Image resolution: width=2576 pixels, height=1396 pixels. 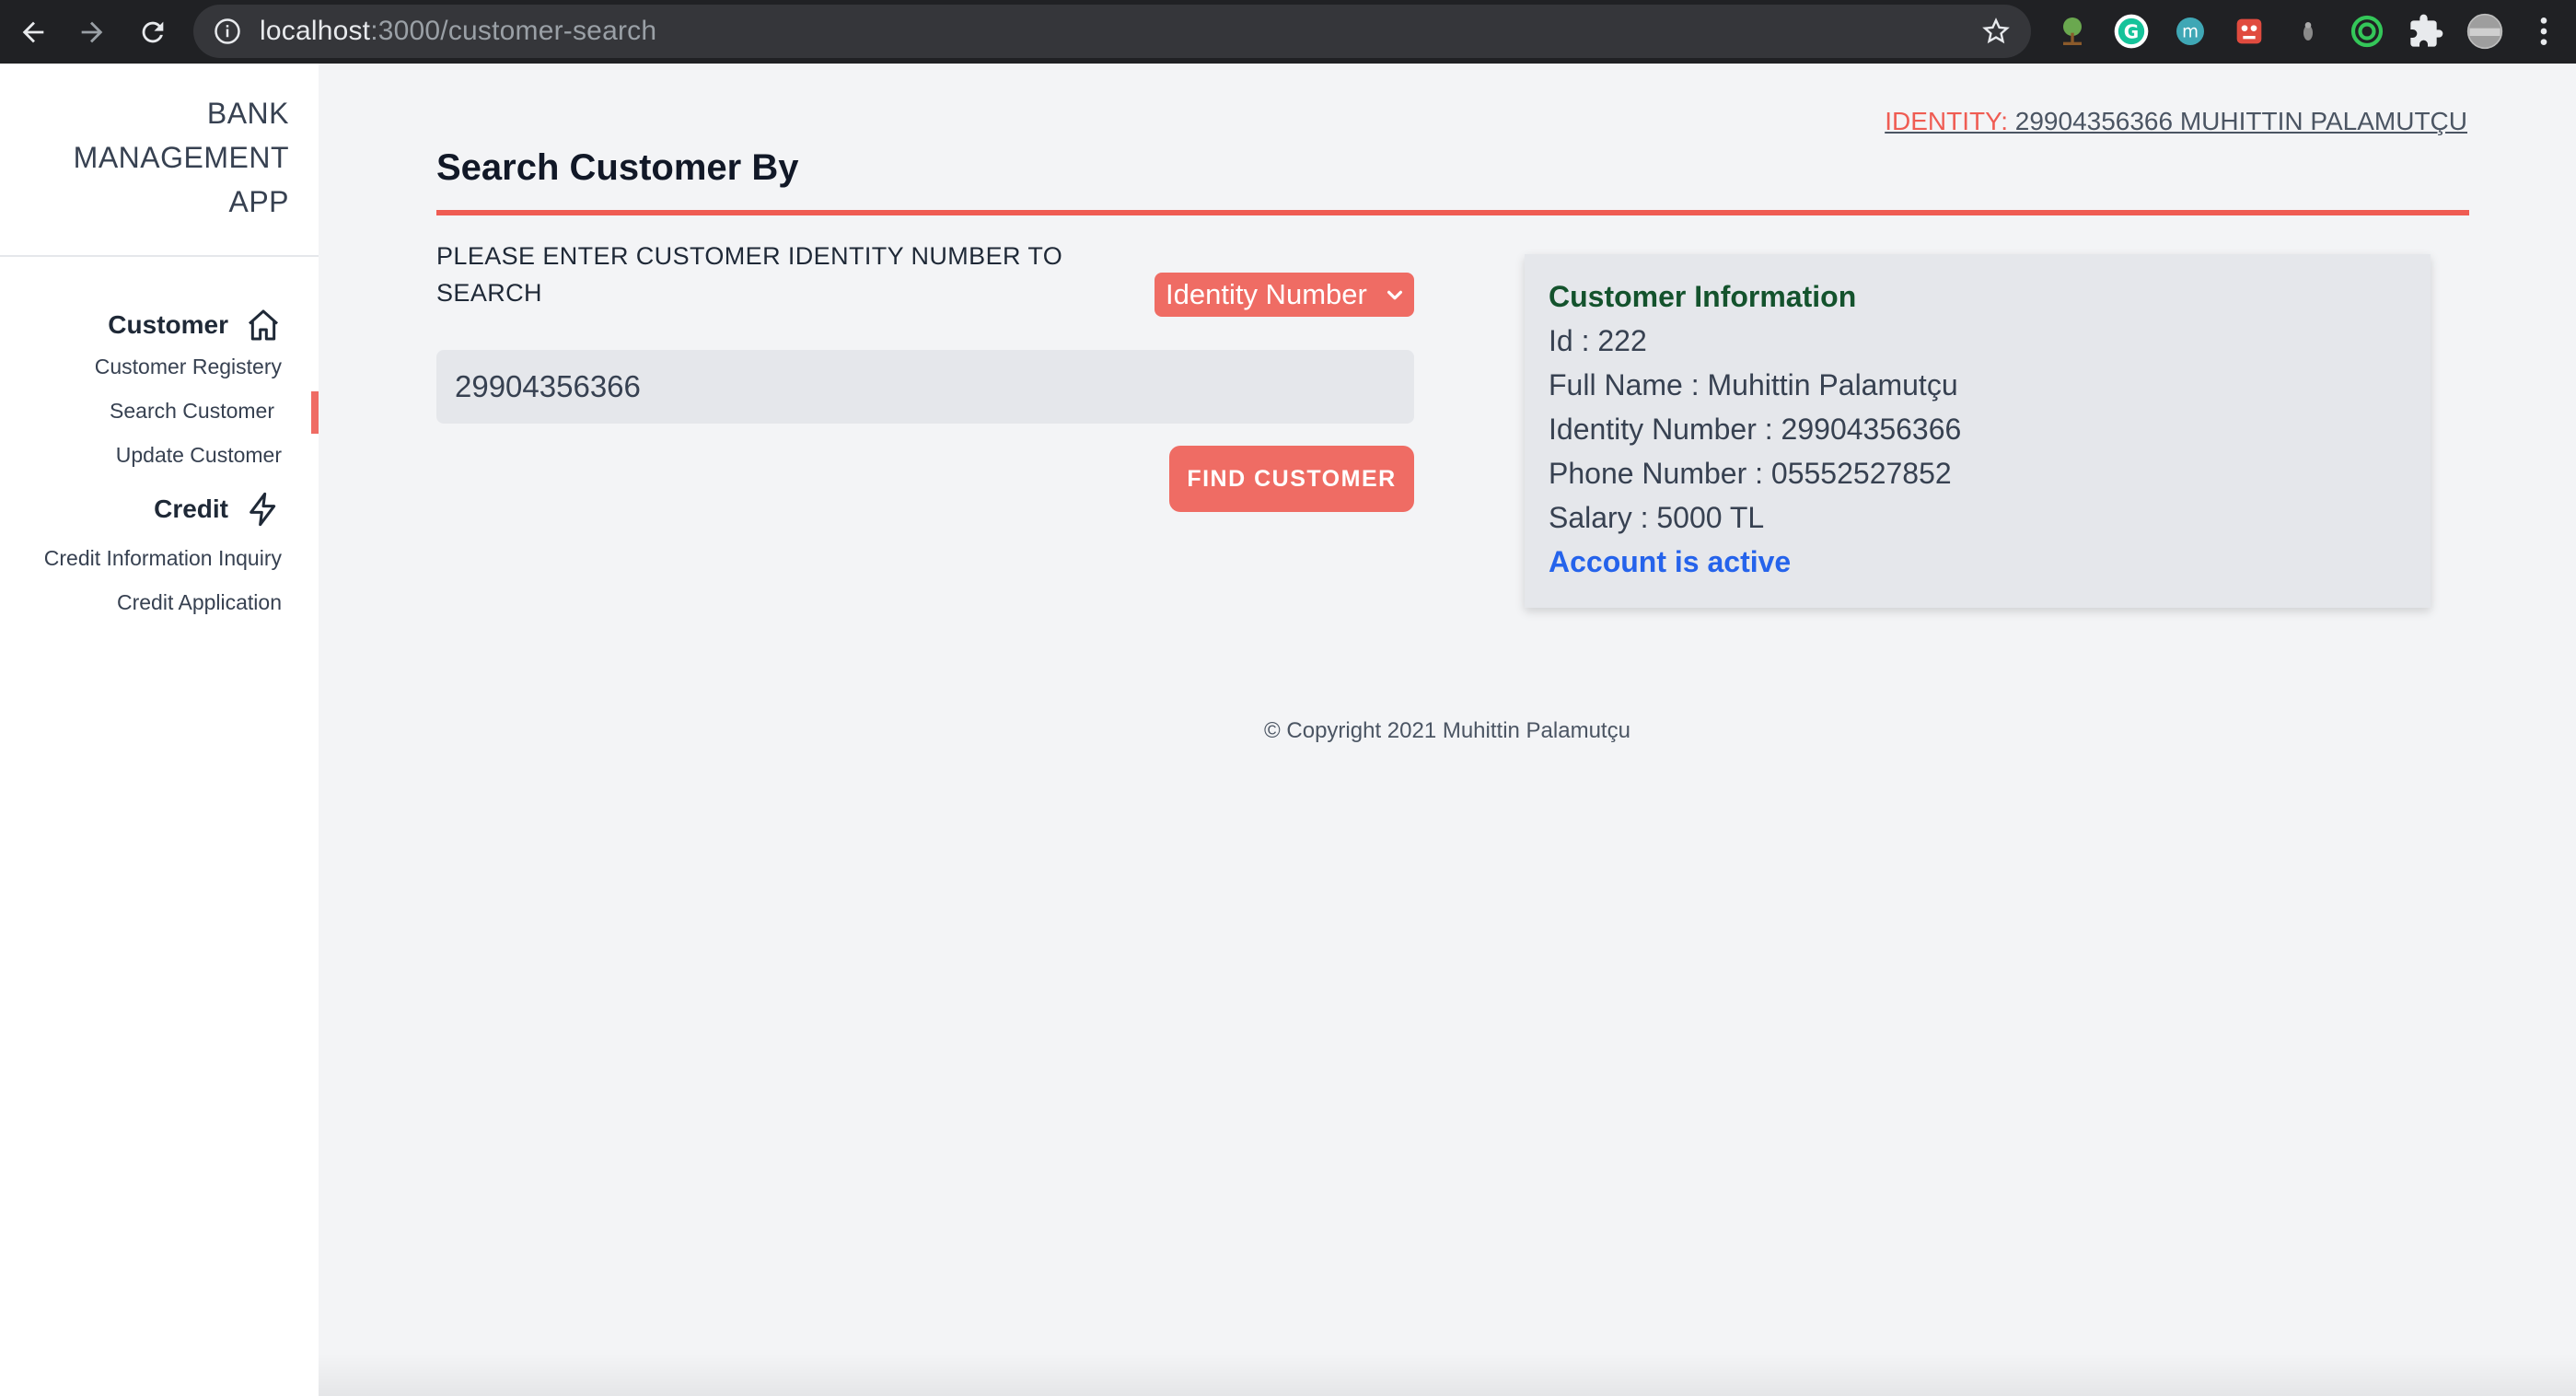 What do you see at coordinates (199, 603) in the screenshot?
I see `sidebar-item-credit-application: Credit Application` at bounding box center [199, 603].